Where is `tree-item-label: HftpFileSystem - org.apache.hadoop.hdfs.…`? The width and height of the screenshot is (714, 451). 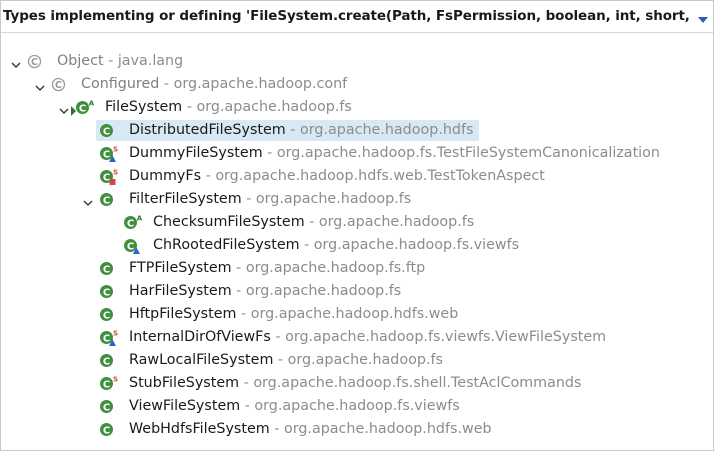 tree-item-label: HftpFileSystem - org.apache.hadoop.hdfs.… is located at coordinates (293, 314).